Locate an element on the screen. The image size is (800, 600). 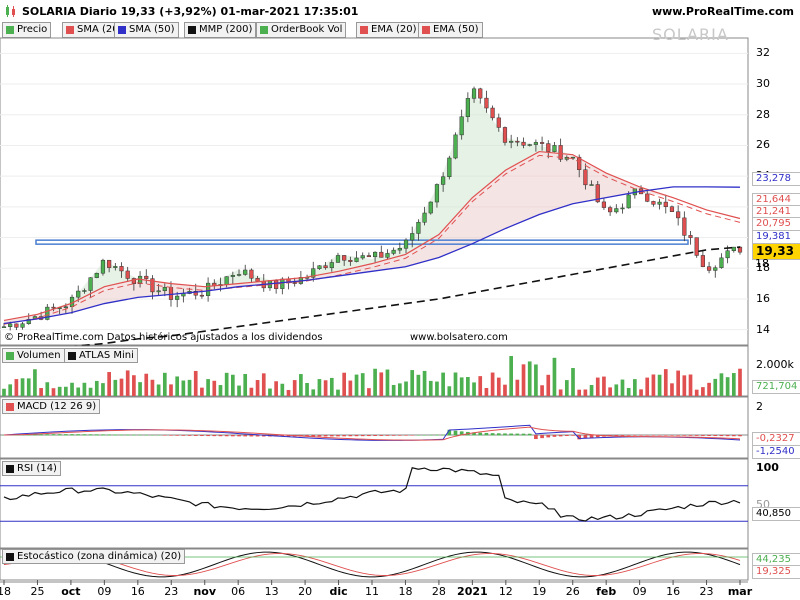
x-tick-label: 23 is located at coordinates (707, 591).